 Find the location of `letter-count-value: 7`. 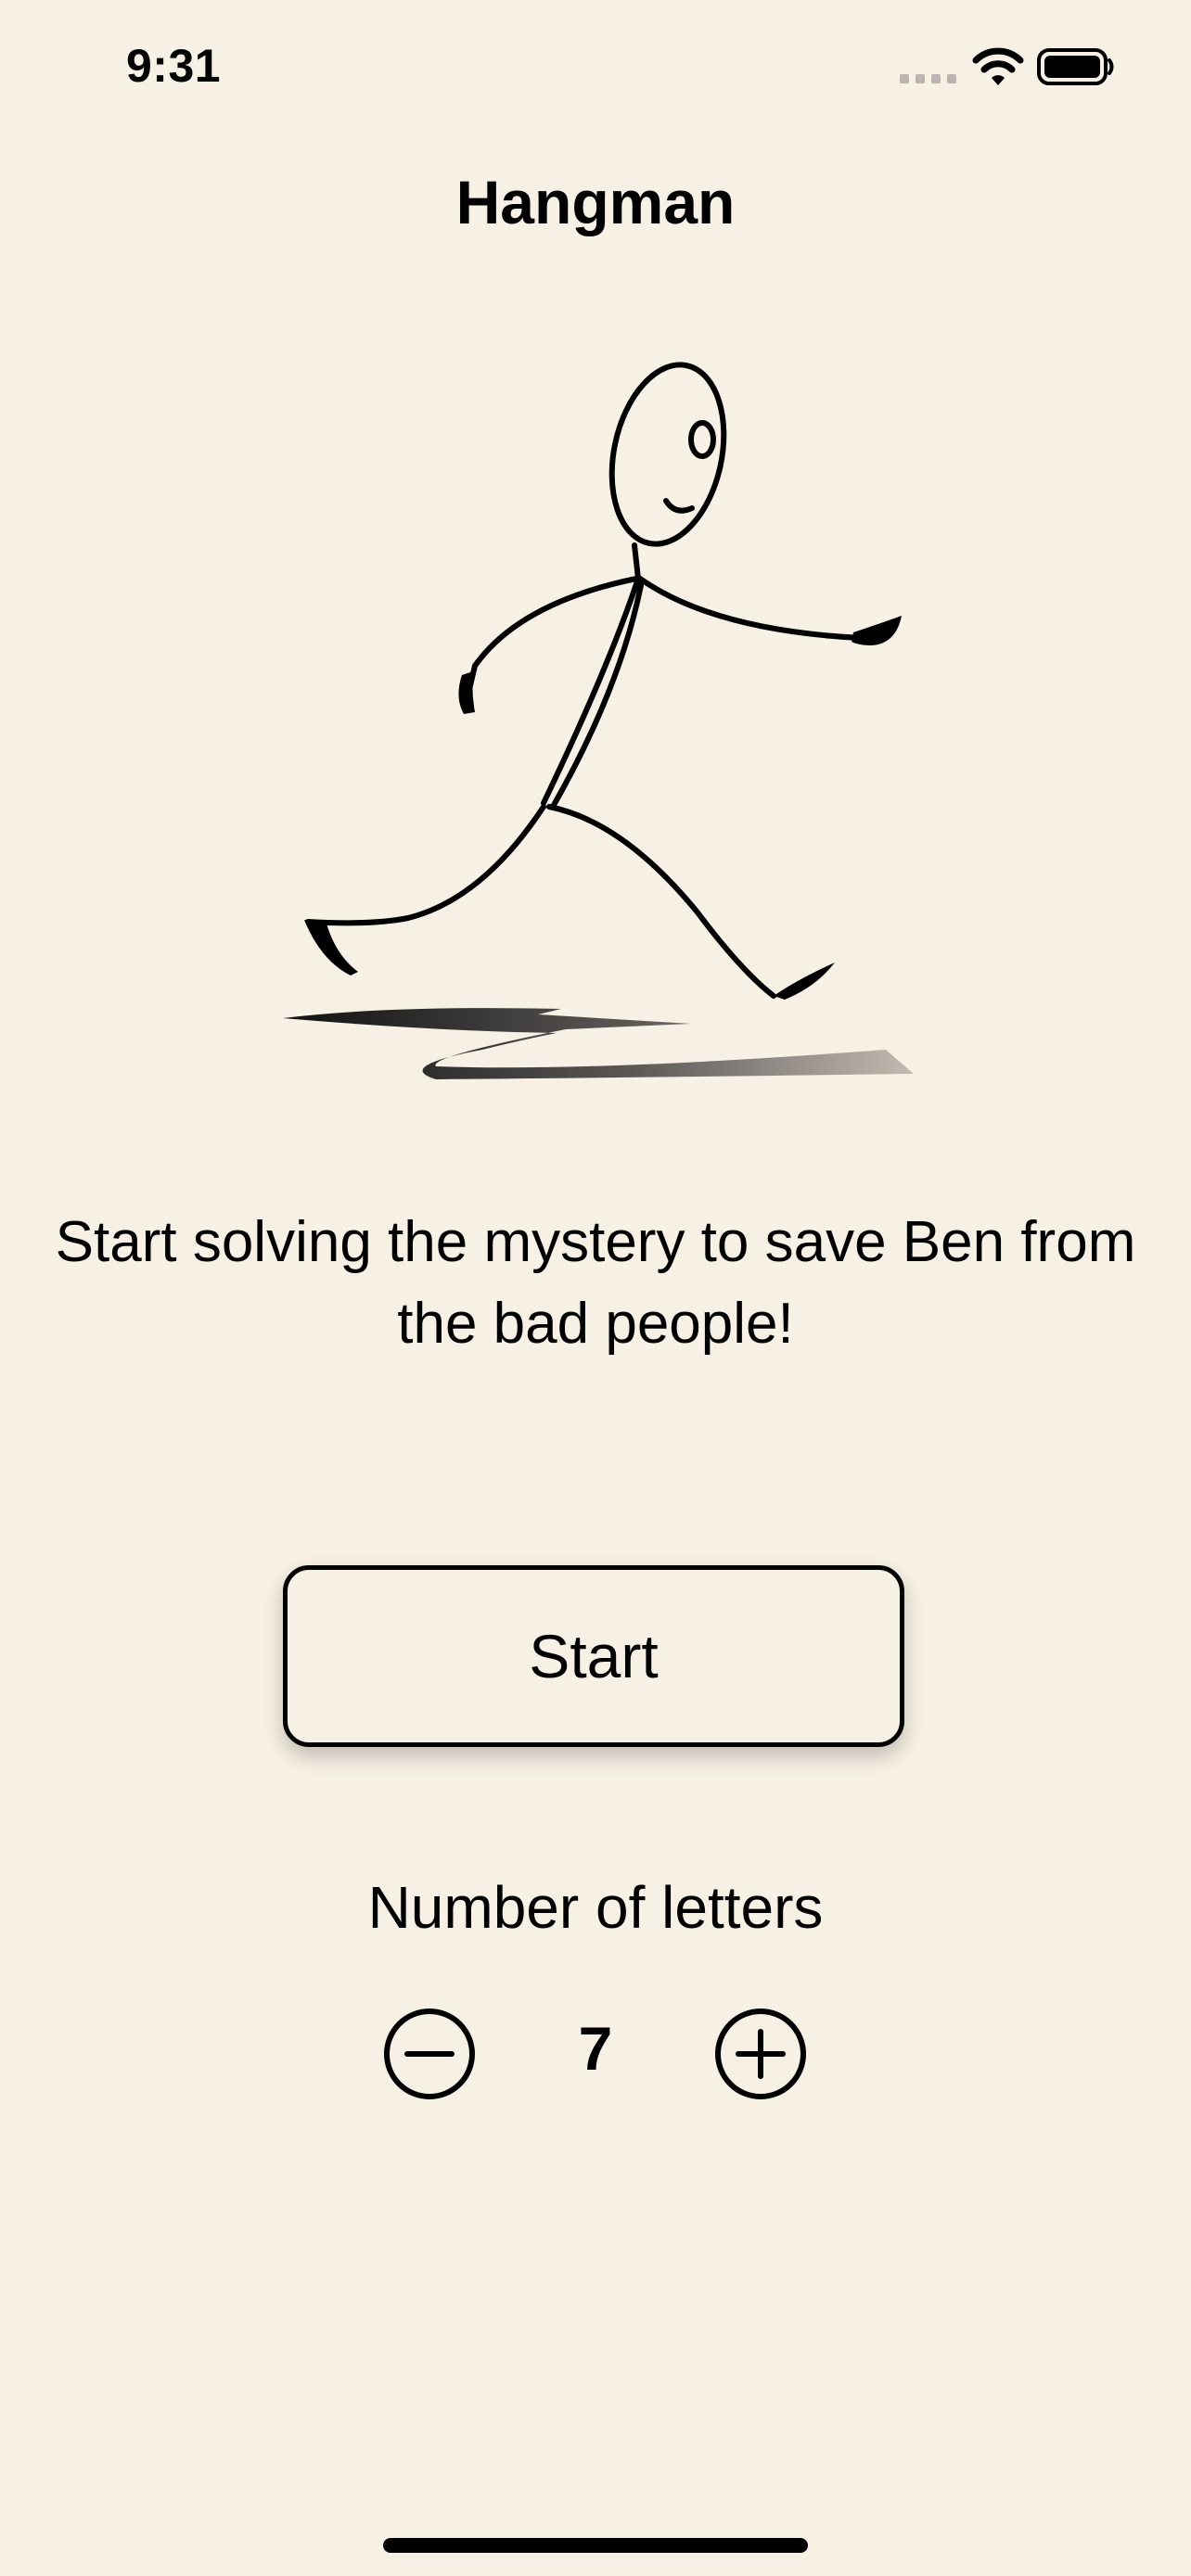

letter-count-value: 7 is located at coordinates (595, 2048).